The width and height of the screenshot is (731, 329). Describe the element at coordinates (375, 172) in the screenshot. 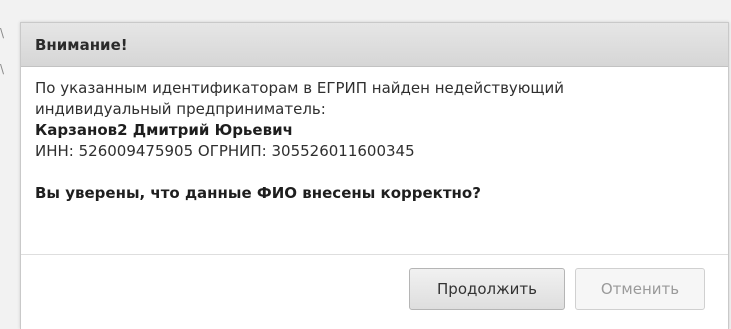

I see `message-spacer` at that location.